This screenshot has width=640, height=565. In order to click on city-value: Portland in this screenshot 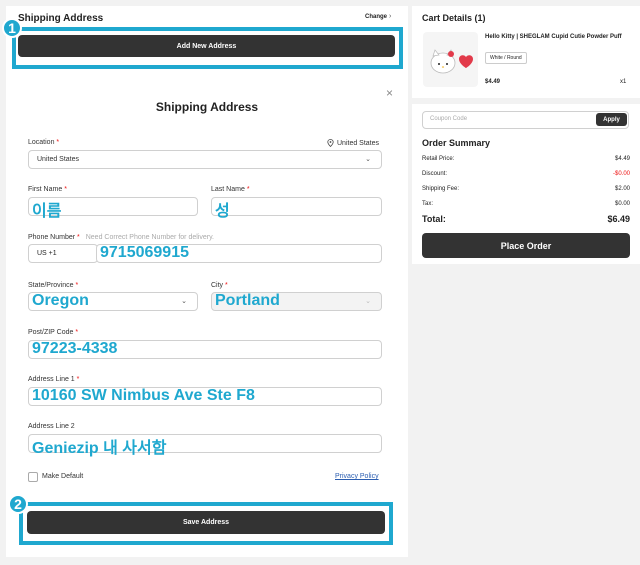, I will do `click(247, 300)`.